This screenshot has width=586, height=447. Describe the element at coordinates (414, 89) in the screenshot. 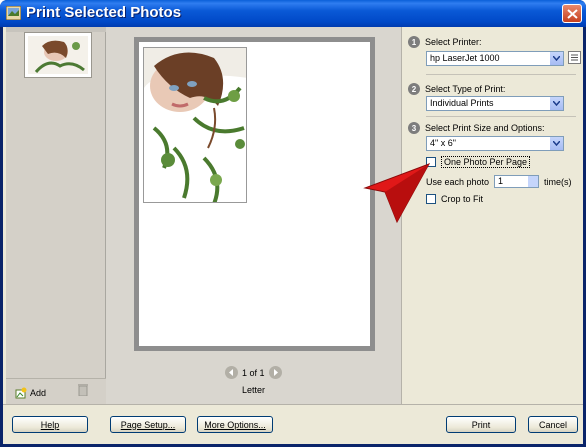

I see `step-number: 2` at that location.